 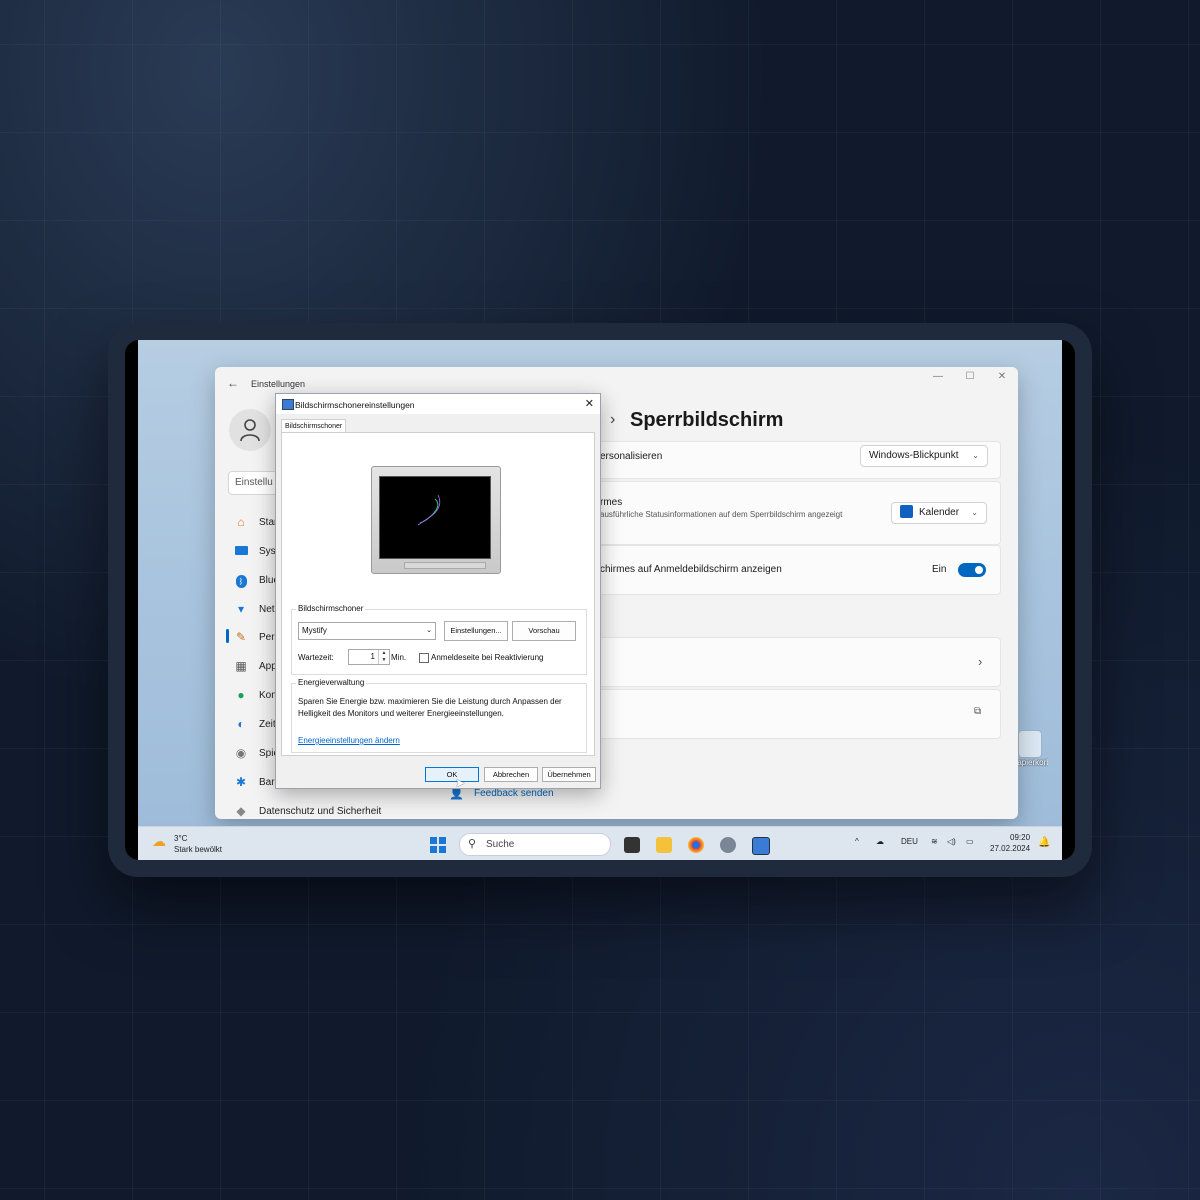 I want to click on screensaver-app-icon, so click(x=761, y=846).